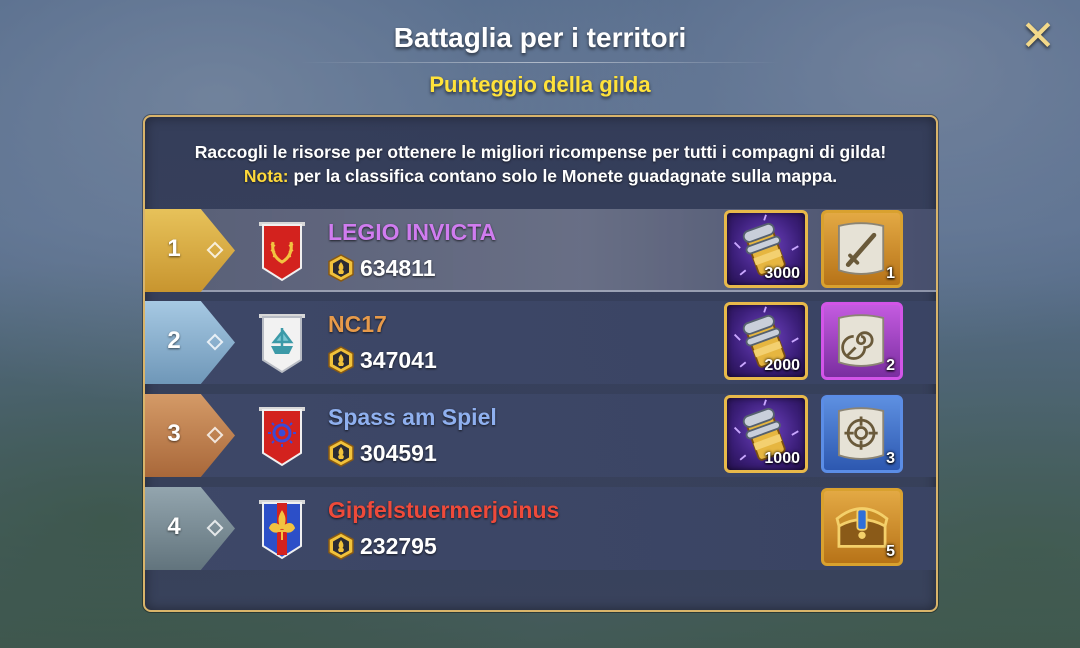 Image resolution: width=1080 pixels, height=648 pixels. Describe the element at coordinates (266, 176) in the screenshot. I see `note-label: Nota:` at that location.